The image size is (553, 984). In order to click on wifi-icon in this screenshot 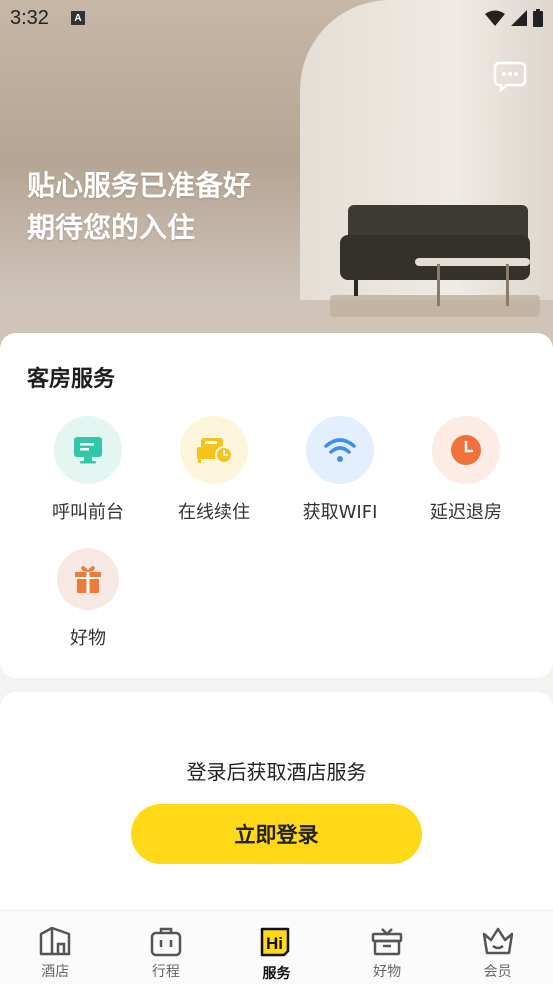, I will do `click(340, 450)`.